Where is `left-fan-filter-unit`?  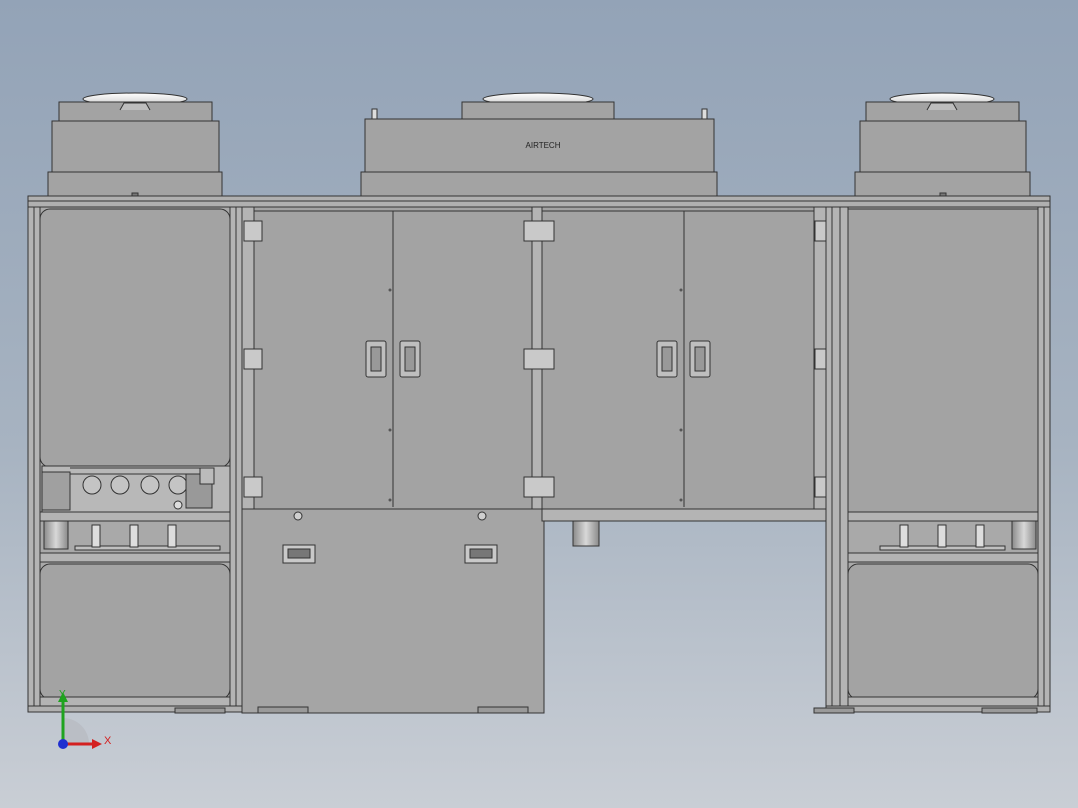
left-fan-filter-unit is located at coordinates (135, 144).